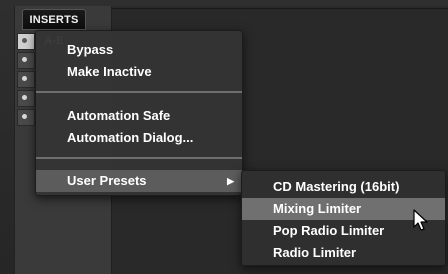 Image resolution: width=448 pixels, height=274 pixels. Describe the element at coordinates (343, 253) in the screenshot. I see `preset-radio-limiter: Radio Limiter` at that location.